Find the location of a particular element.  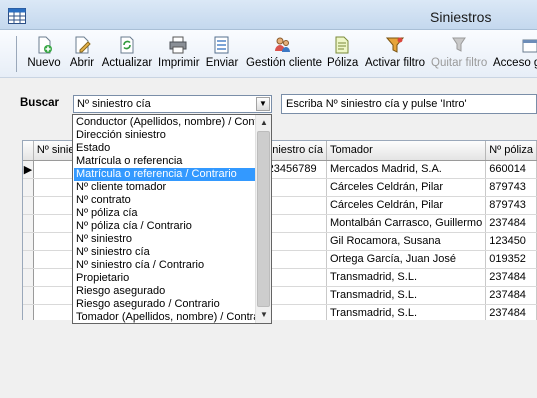

send-icon is located at coordinates (221, 45).